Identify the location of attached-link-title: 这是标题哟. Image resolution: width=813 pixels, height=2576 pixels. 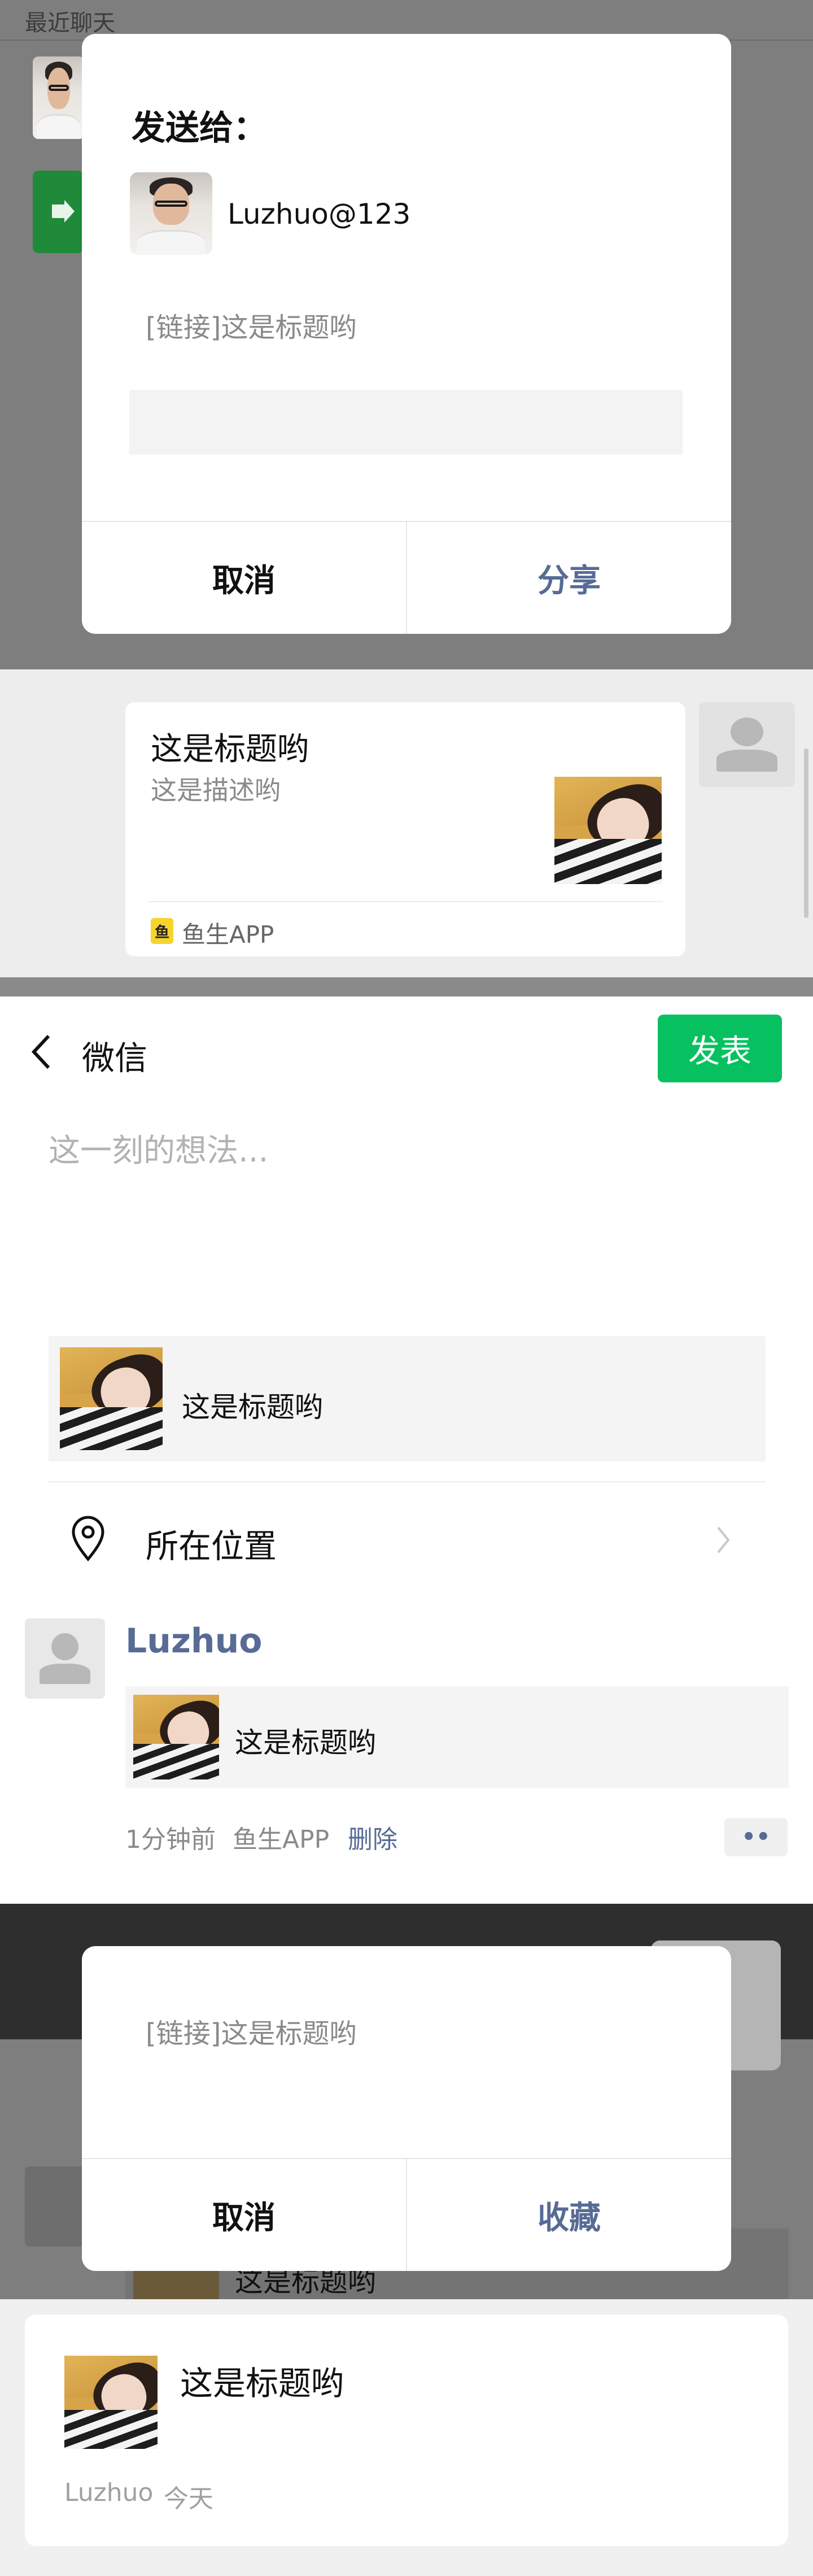
(252, 1407).